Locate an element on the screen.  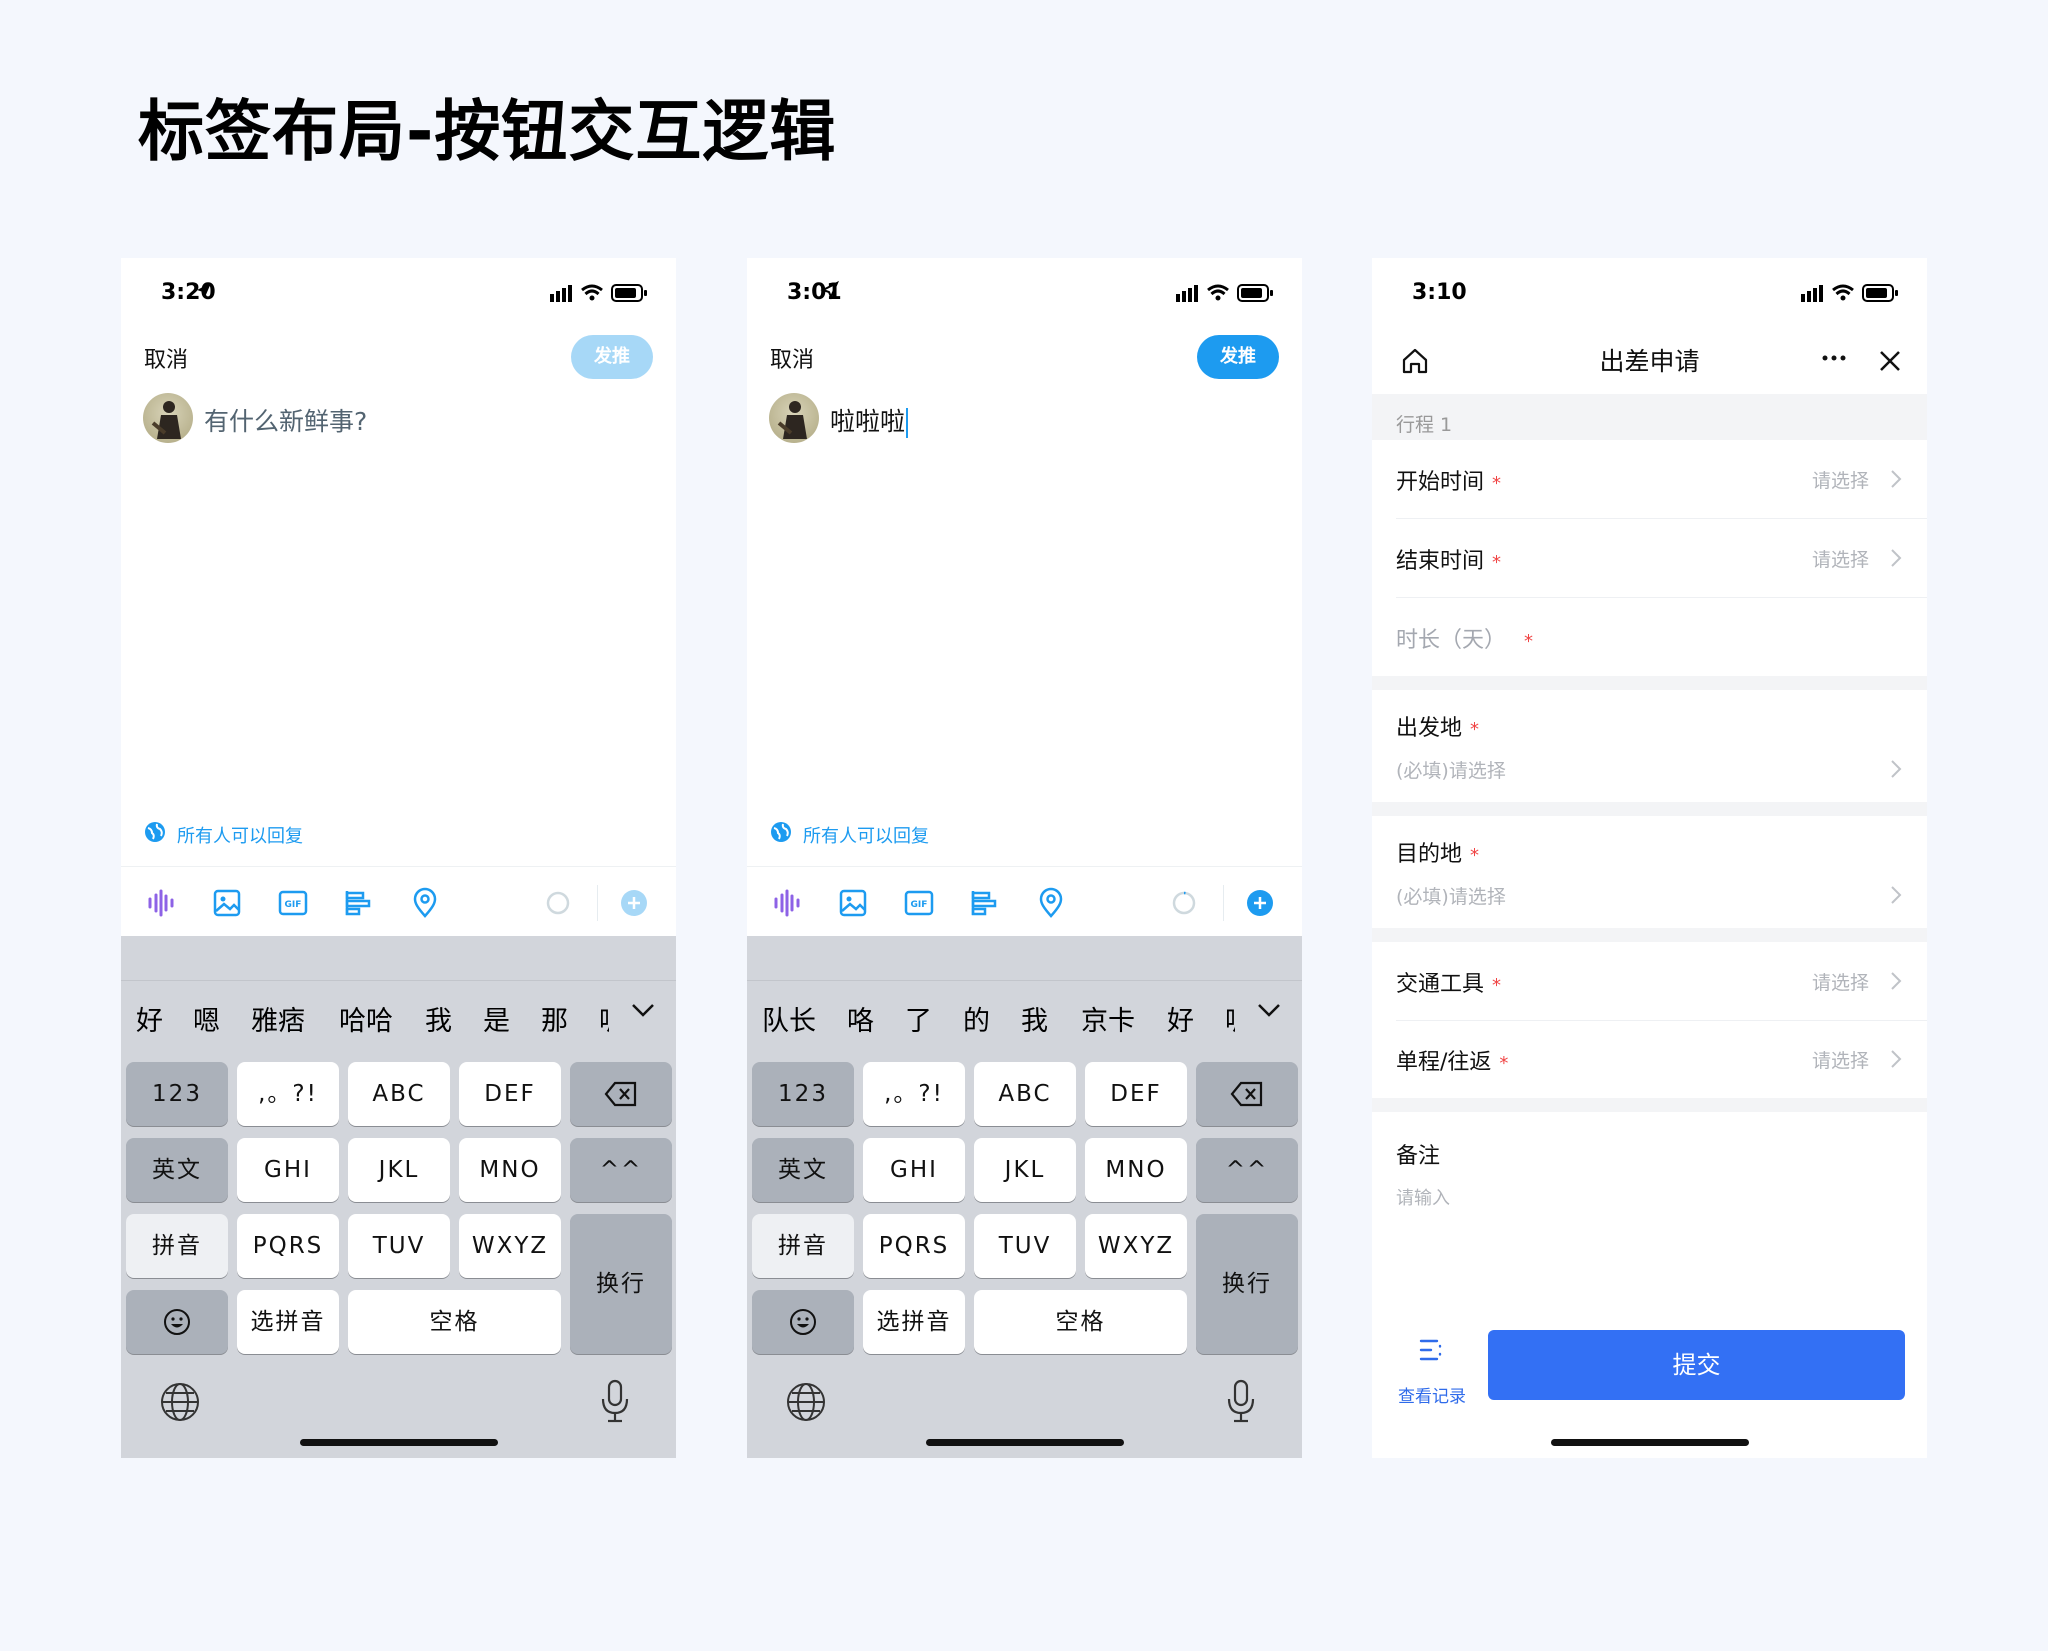
candidate-word: 队长 is located at coordinates (789, 1018).